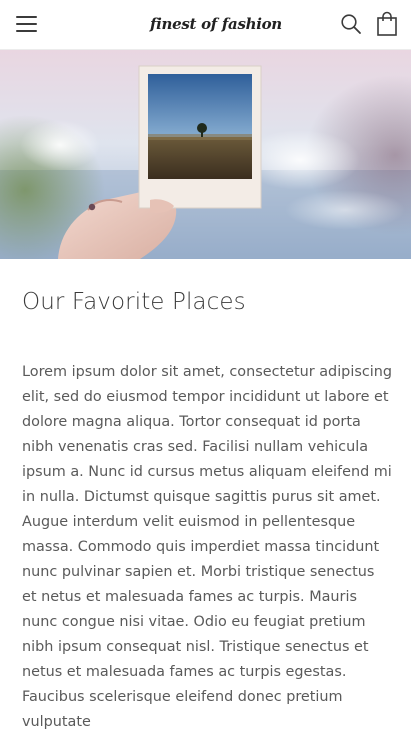 The height and width of the screenshot is (735, 411). What do you see at coordinates (26, 24) in the screenshot?
I see `hamburger-menu-icon` at bounding box center [26, 24].